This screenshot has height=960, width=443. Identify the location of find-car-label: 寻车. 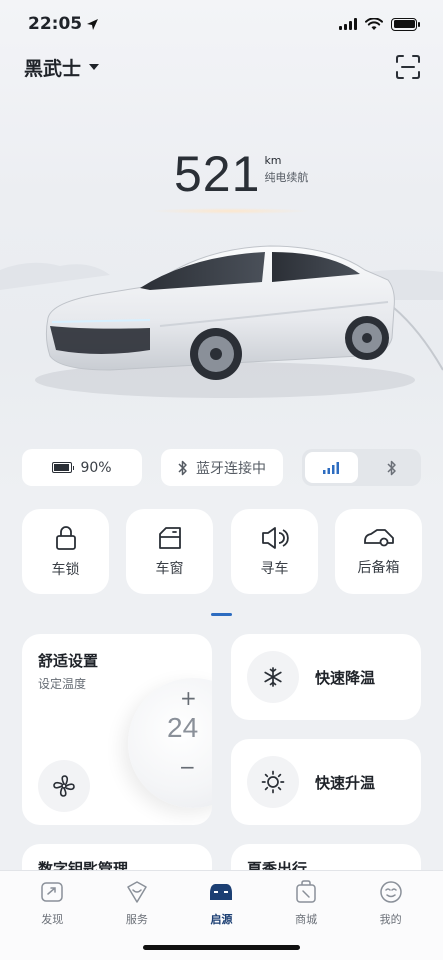
(274, 568).